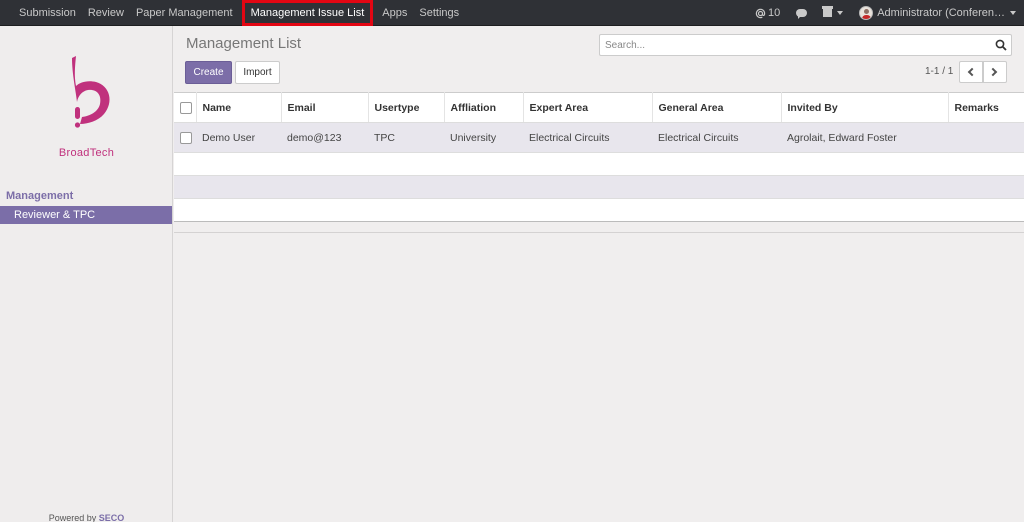 Image resolution: width=1024 pixels, height=522 pixels. What do you see at coordinates (484, 107) in the screenshot?
I see `column-header-affiliation: Affliation` at bounding box center [484, 107].